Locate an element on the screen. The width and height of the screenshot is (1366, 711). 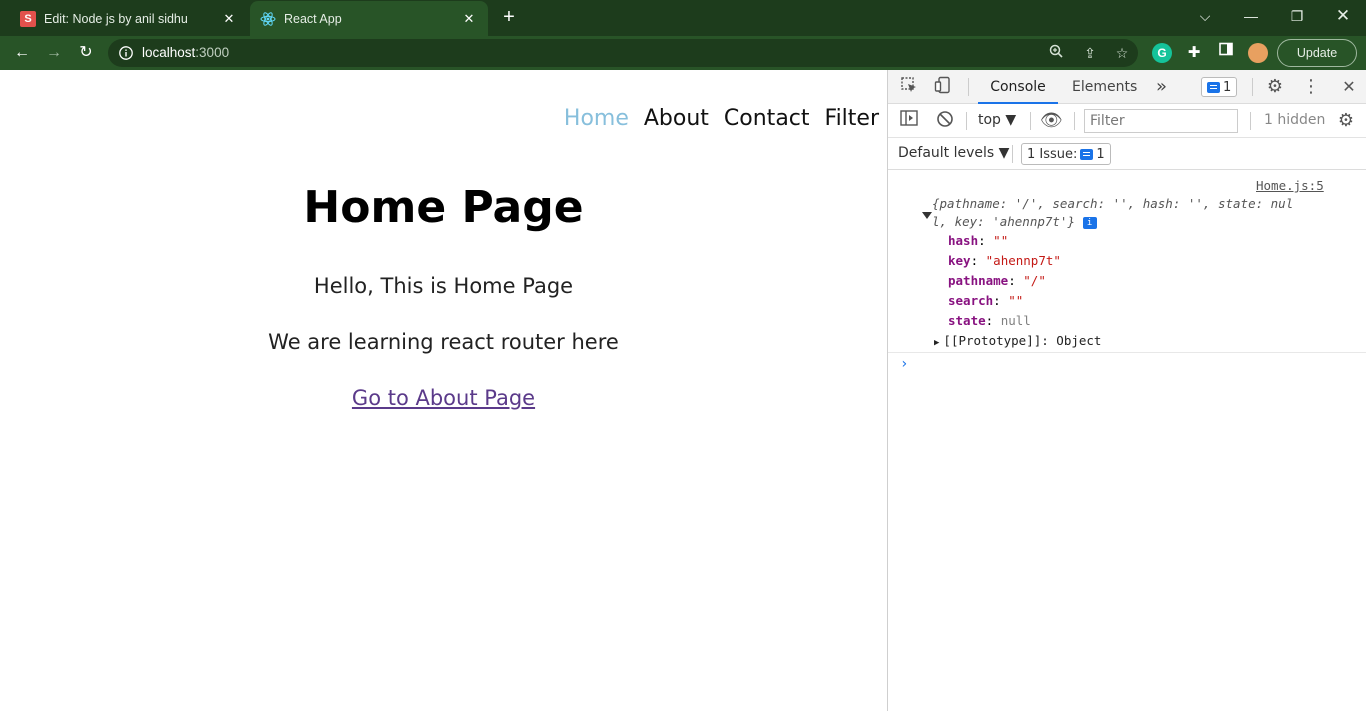
go-to-about-link: Go to About Page is located at coordinates (443, 398).